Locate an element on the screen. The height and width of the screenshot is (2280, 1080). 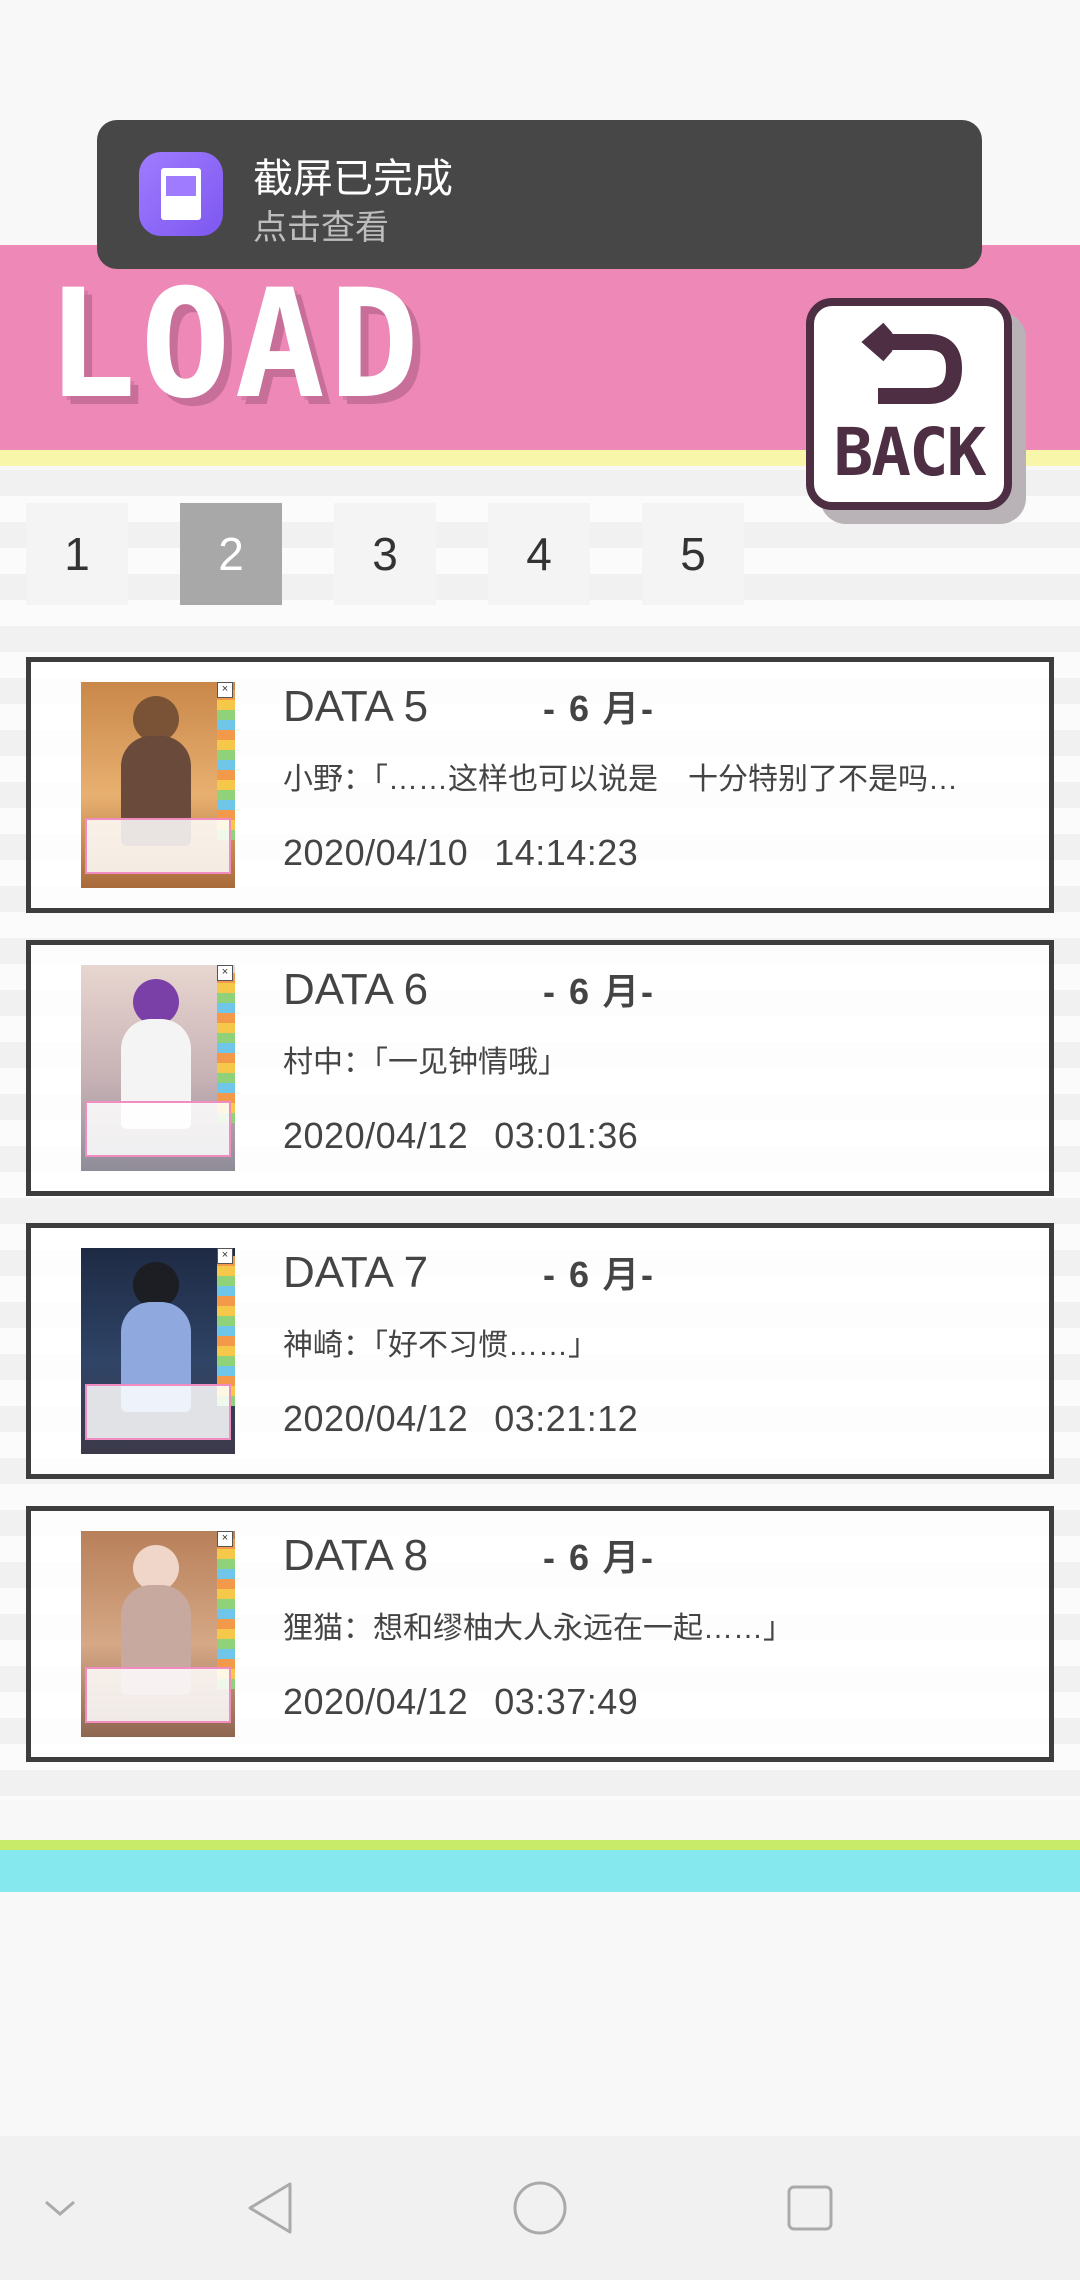
recents-square-icon is located at coordinates (810, 2208).